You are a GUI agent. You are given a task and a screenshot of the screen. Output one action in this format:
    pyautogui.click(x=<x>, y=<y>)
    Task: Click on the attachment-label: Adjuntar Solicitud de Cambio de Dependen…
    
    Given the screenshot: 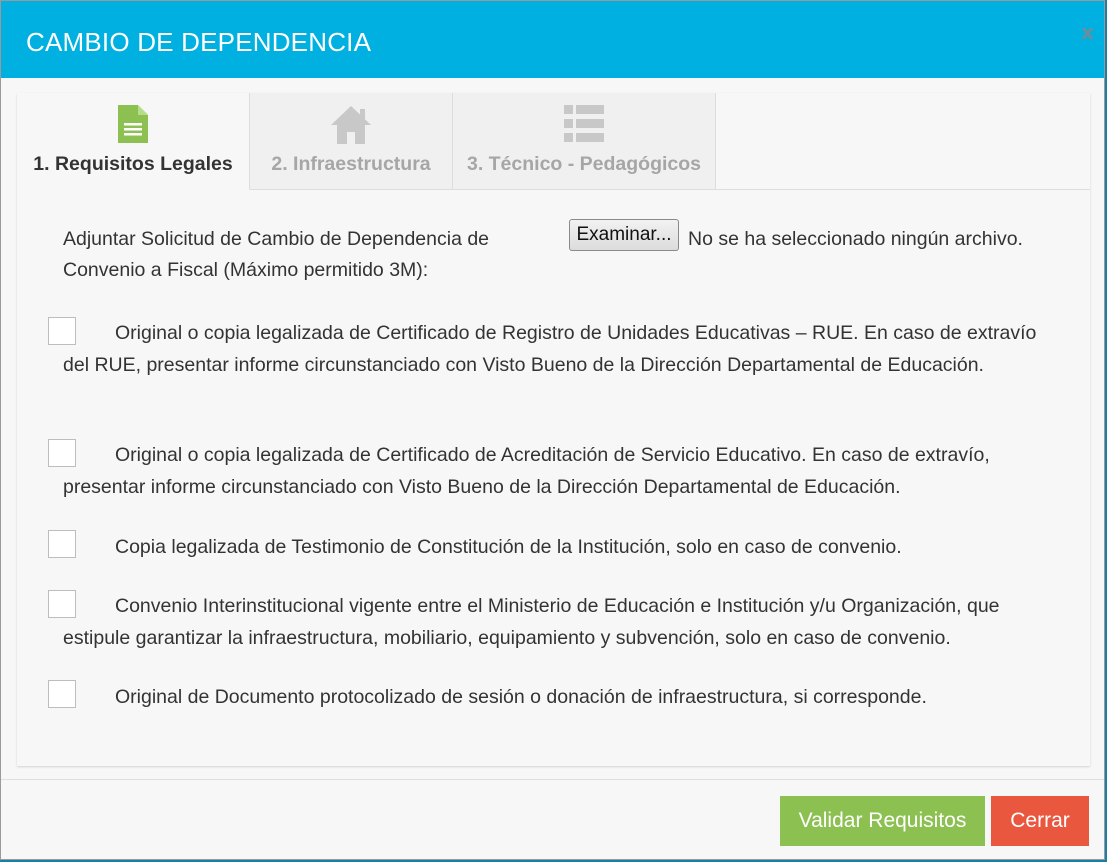 What is the action you would take?
    pyautogui.click(x=276, y=254)
    